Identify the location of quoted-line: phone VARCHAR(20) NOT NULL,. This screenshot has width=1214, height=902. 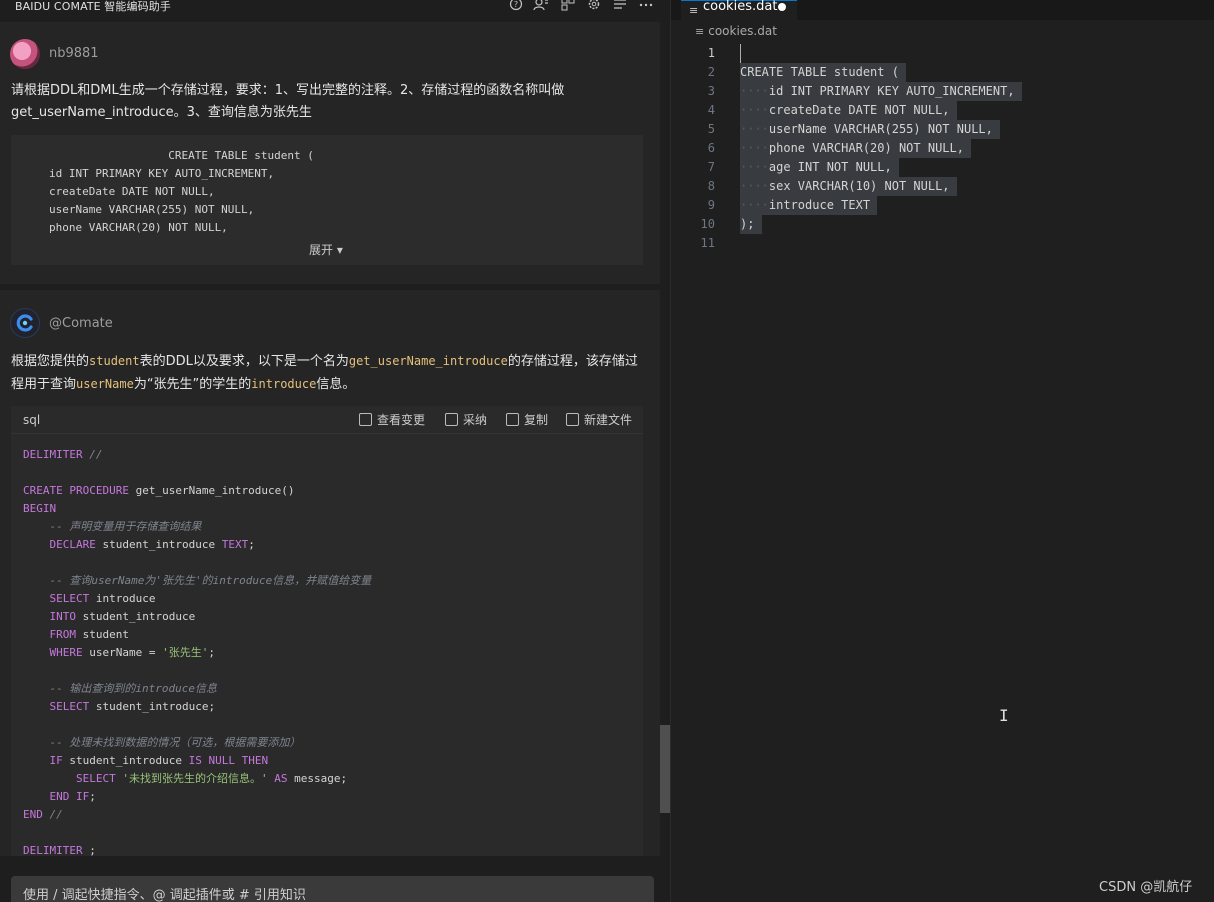
(138, 227).